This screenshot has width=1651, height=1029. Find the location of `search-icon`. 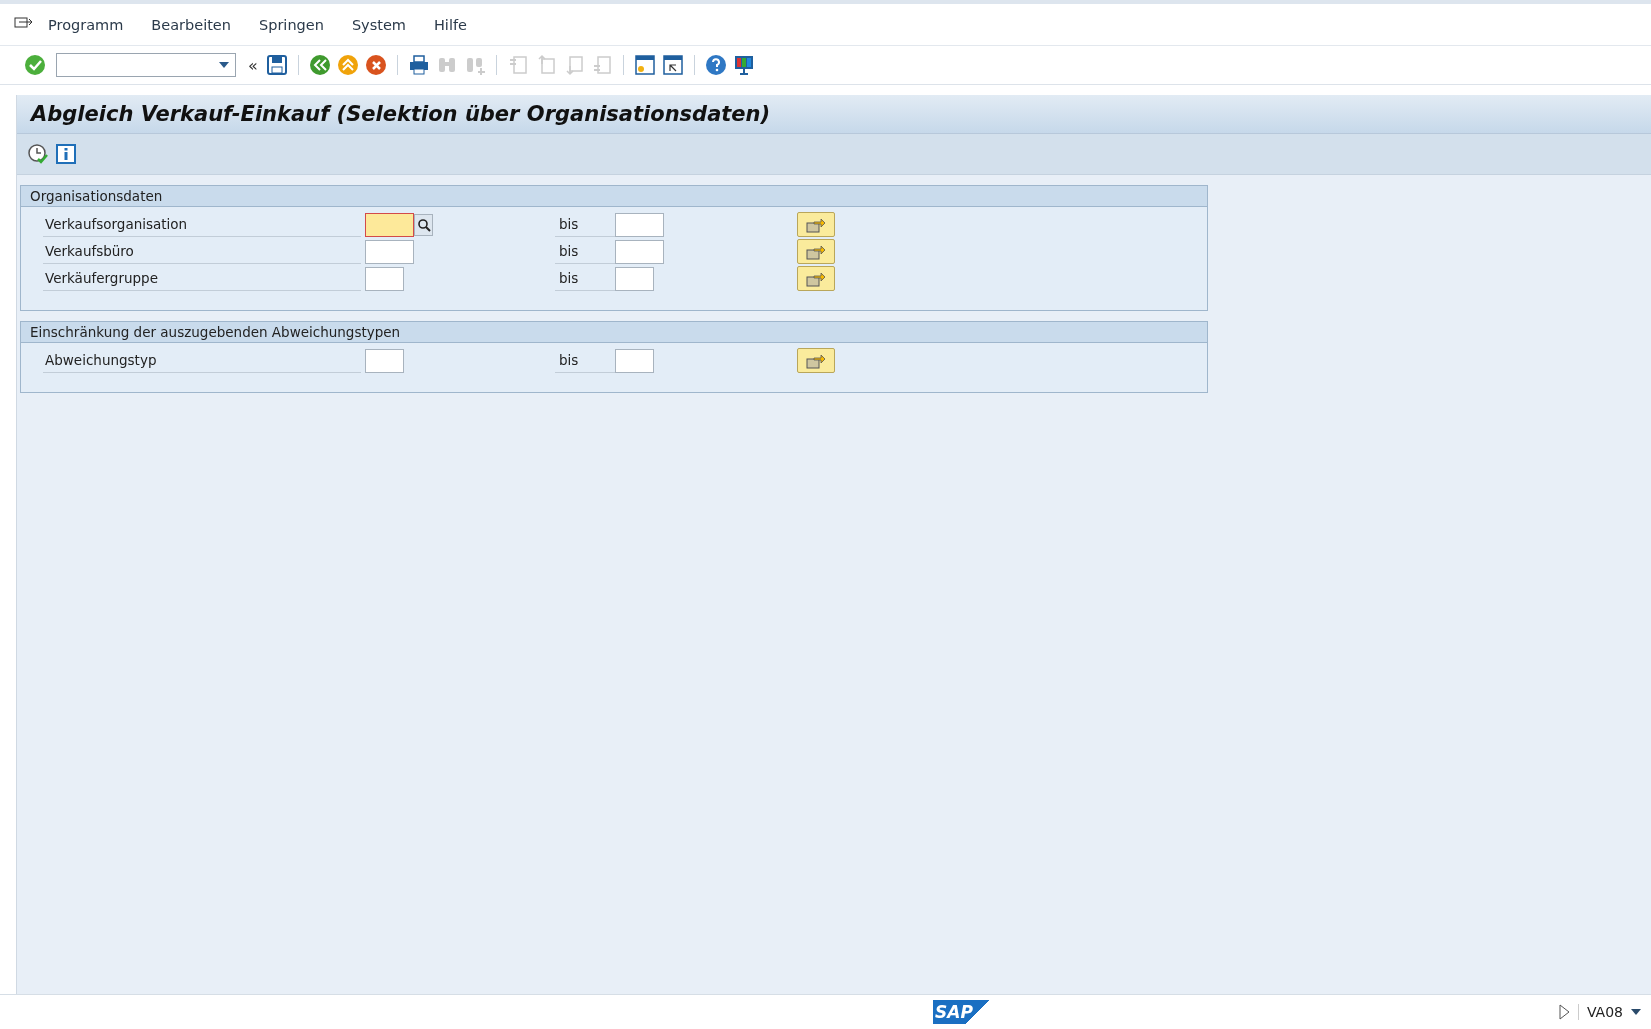

search-icon is located at coordinates (423, 224).